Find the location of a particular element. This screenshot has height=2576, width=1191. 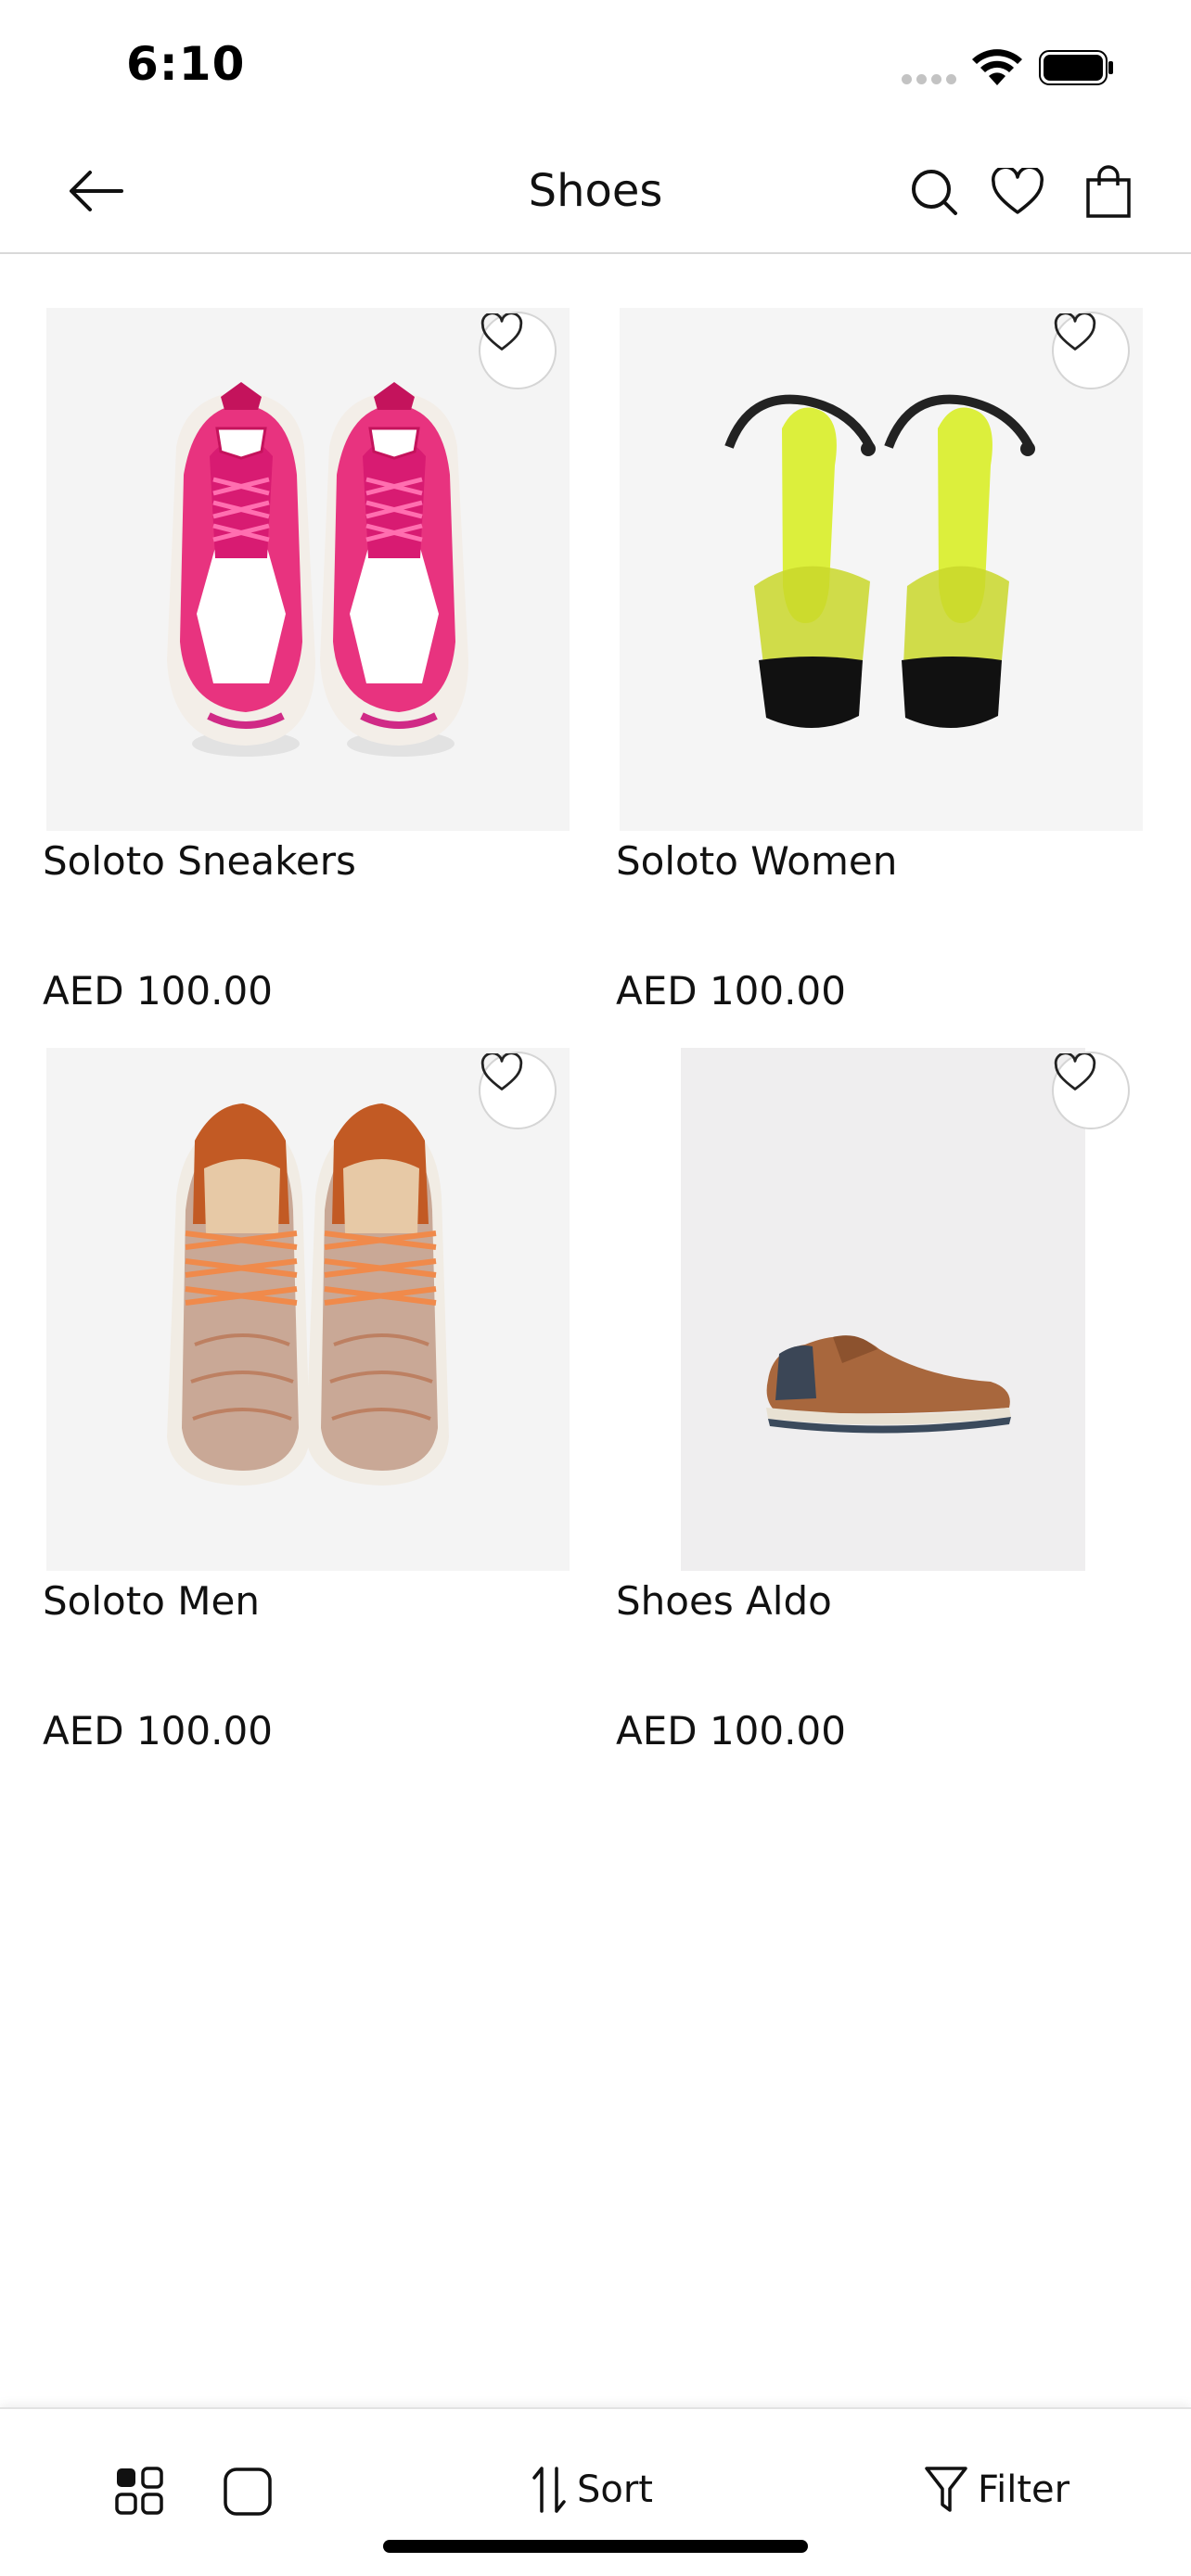

battery-icon is located at coordinates (1076, 67).